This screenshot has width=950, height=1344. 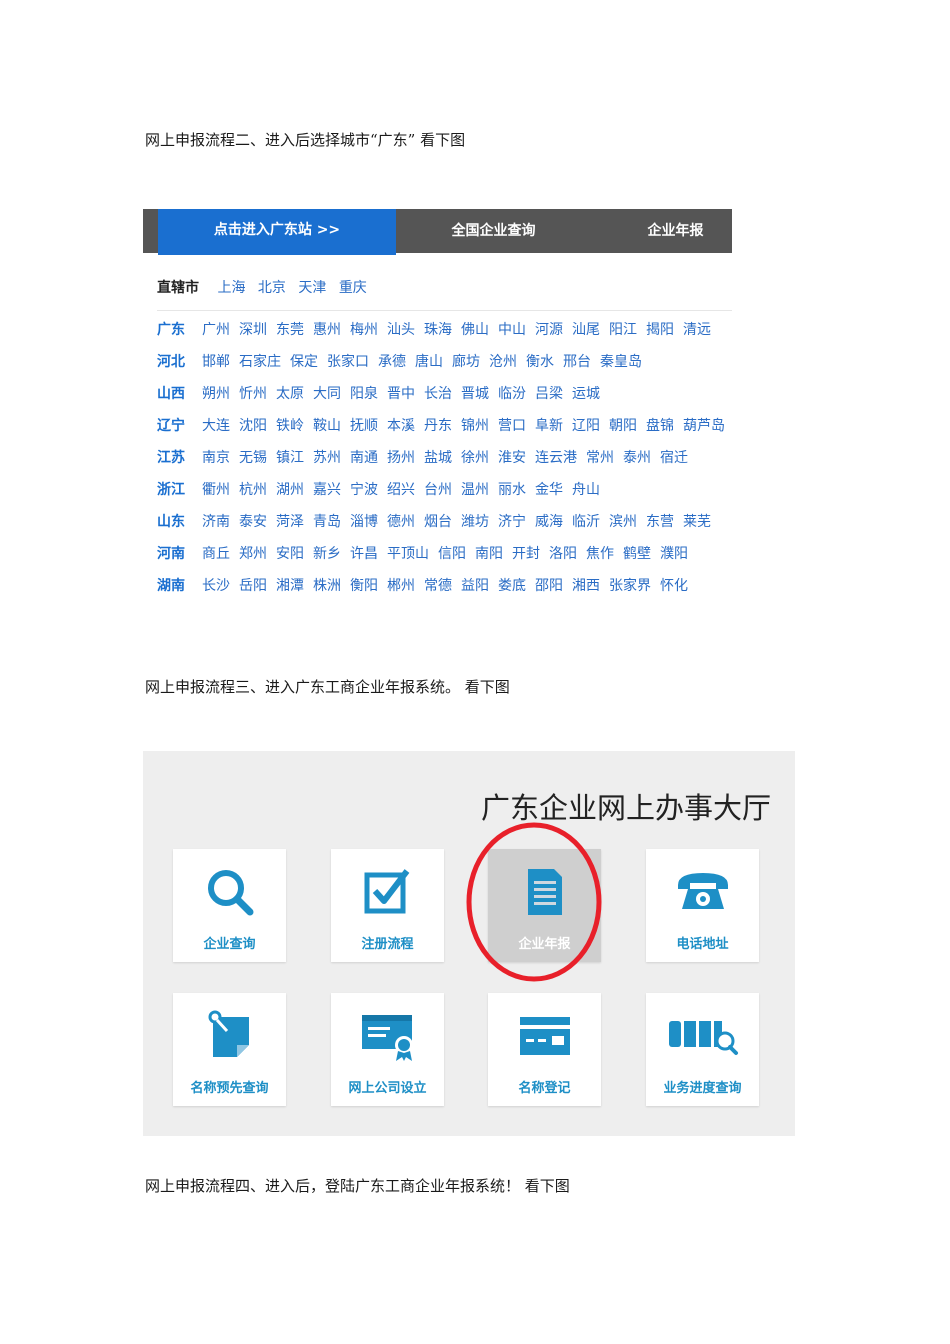 I want to click on city-link: 丹东, so click(x=438, y=426).